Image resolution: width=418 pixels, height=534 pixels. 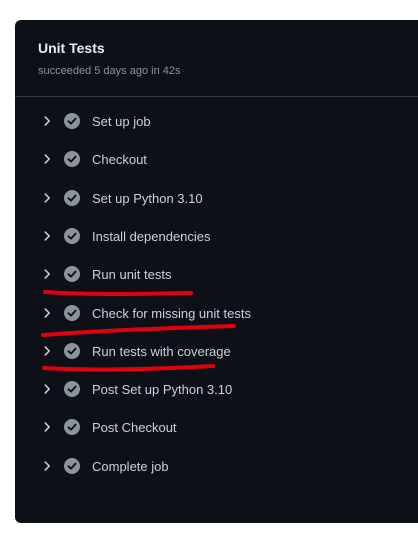 I want to click on step-post-checkout: Post Checkout, so click(x=216, y=428).